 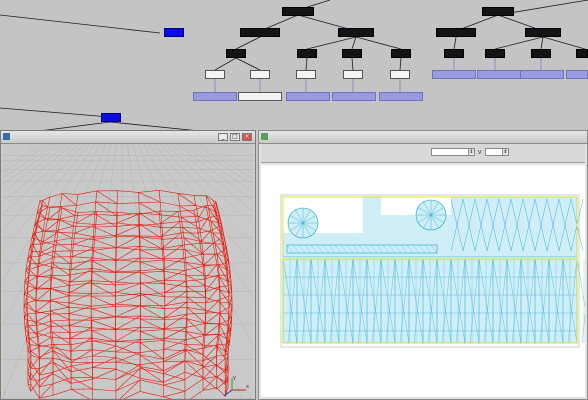 What do you see at coordinates (247, 137) in the screenshot?
I see `close-button: ×` at bounding box center [247, 137].